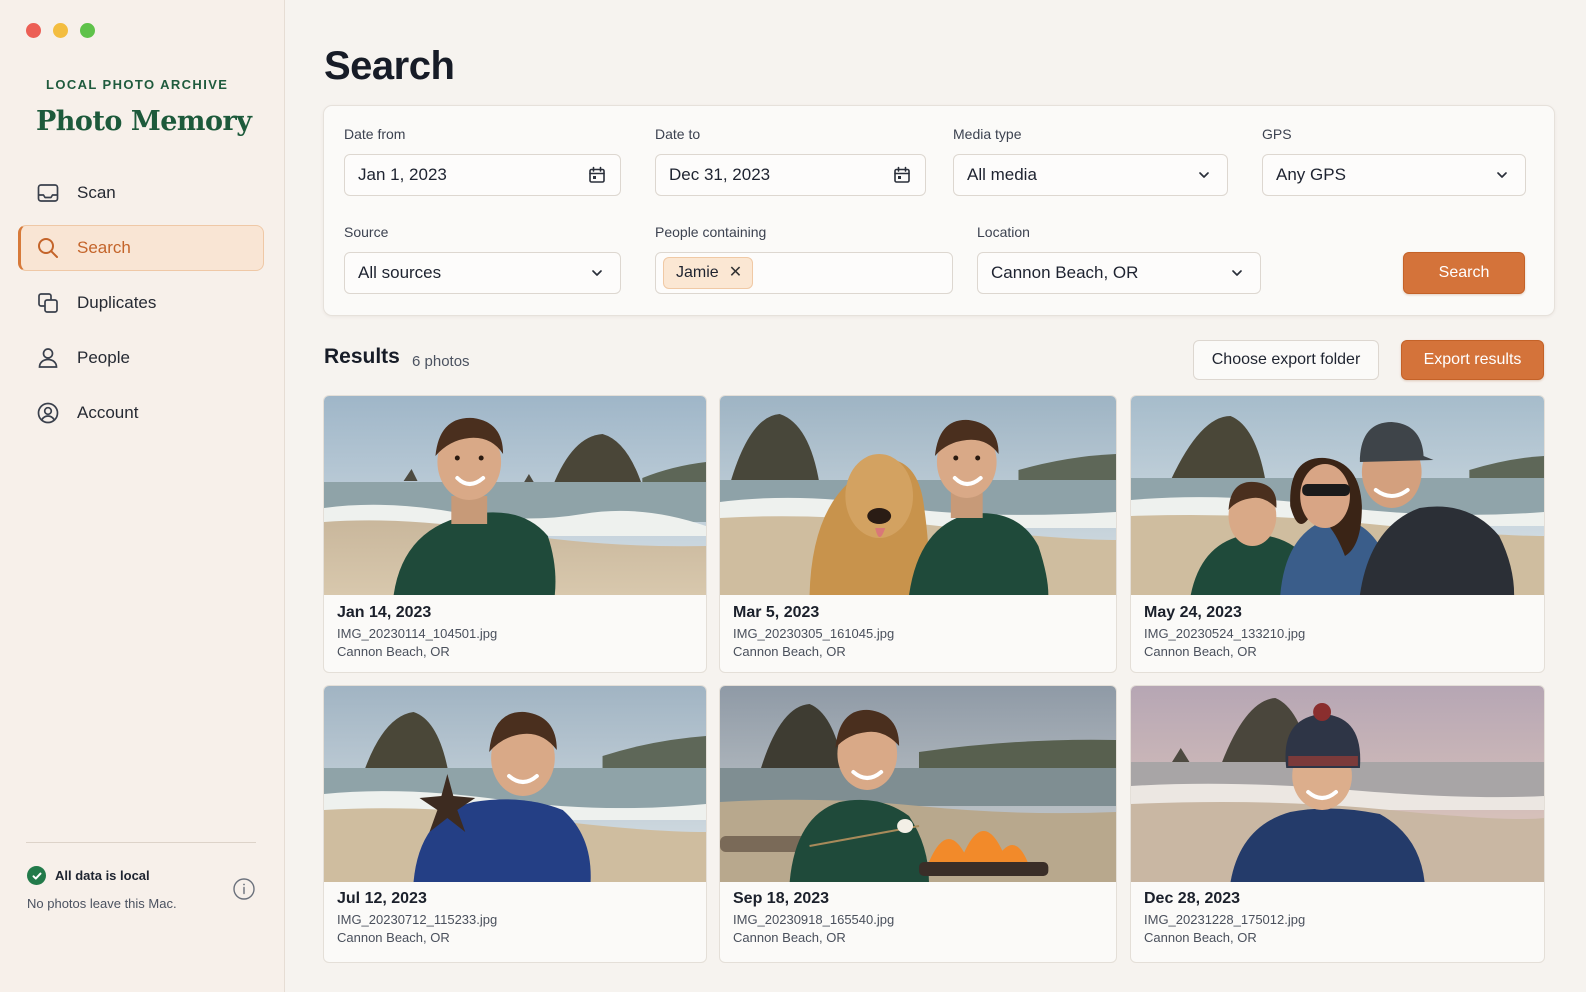 This screenshot has height=992, width=1586. I want to click on local-data-status: All data is local, so click(88, 875).